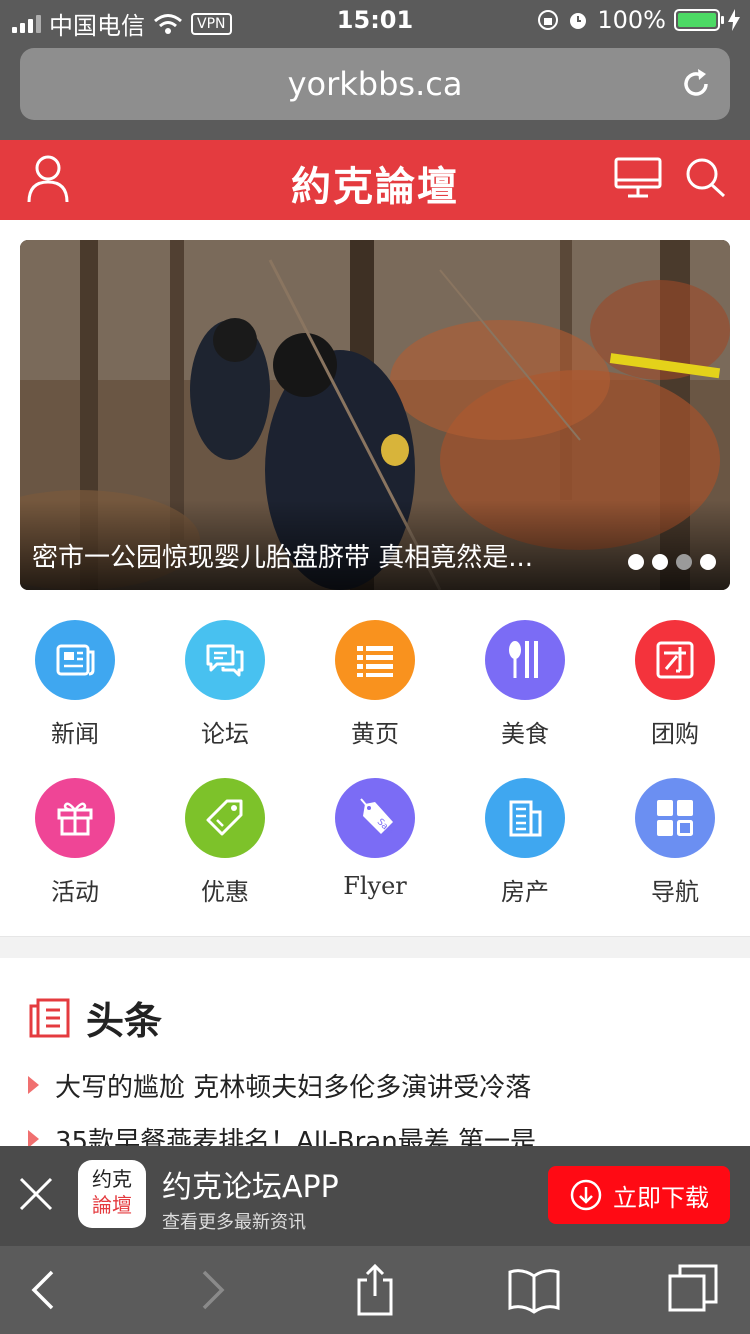 The width and height of the screenshot is (750, 1334). I want to click on utensils-icon, so click(525, 660).